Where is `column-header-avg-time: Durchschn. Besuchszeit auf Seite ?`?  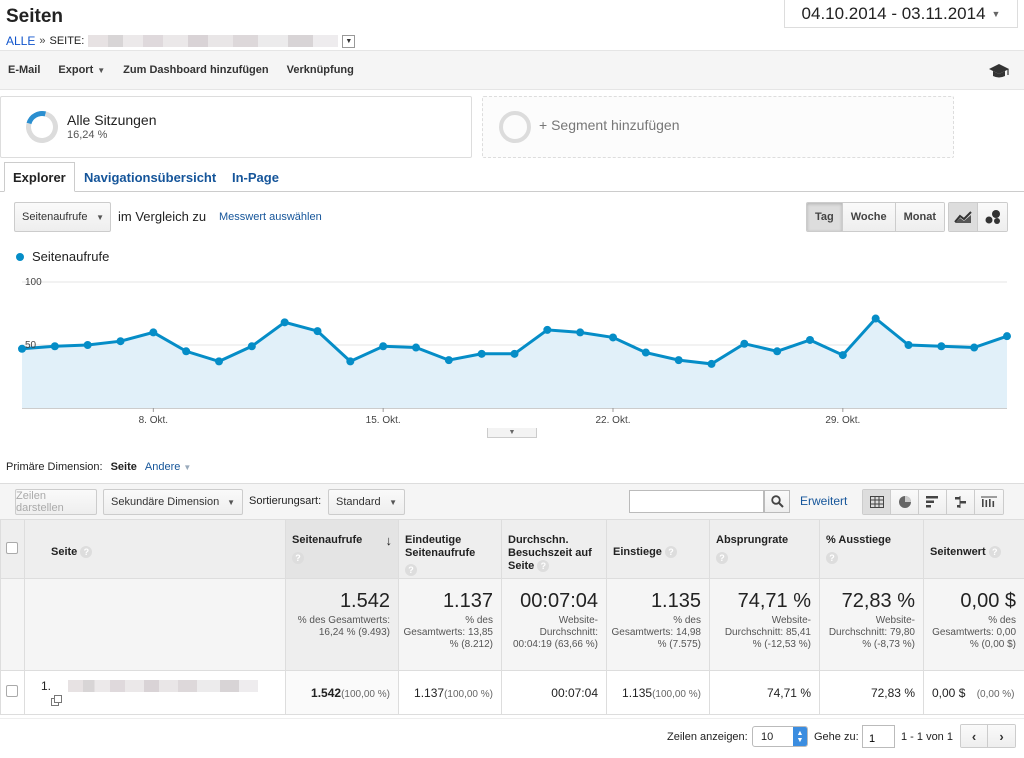
column-header-avg-time: Durchschn. Besuchszeit auf Seite ? is located at coordinates (554, 549).